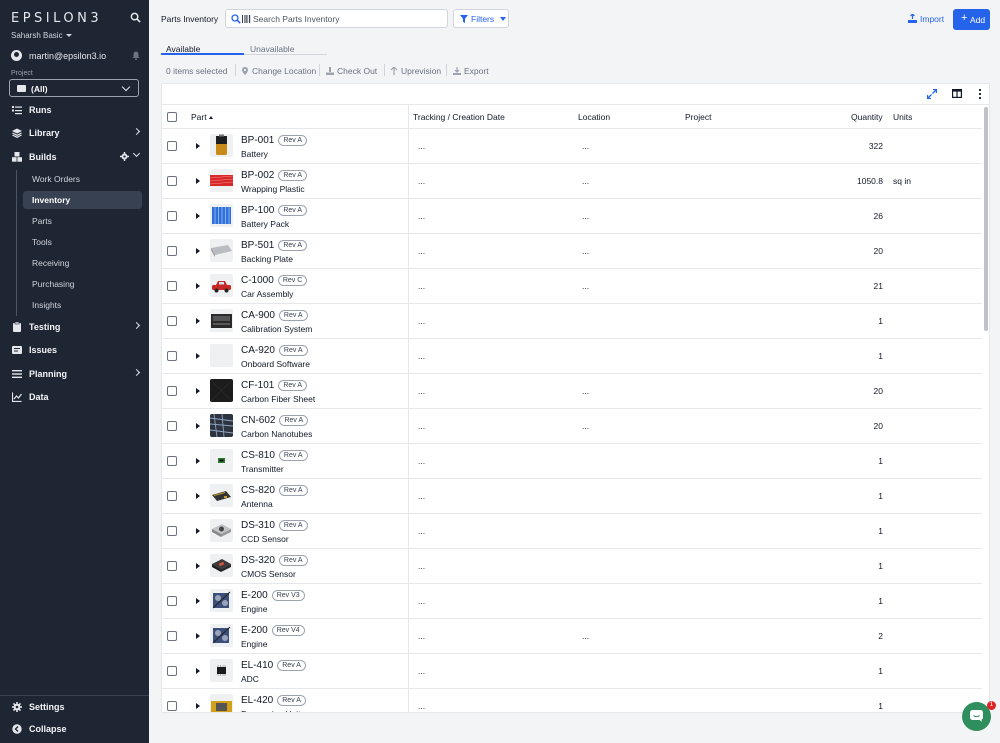 This screenshot has height=743, width=1000. What do you see at coordinates (76, 56) in the screenshot?
I see `user-menu: martin@epsilon3.io` at bounding box center [76, 56].